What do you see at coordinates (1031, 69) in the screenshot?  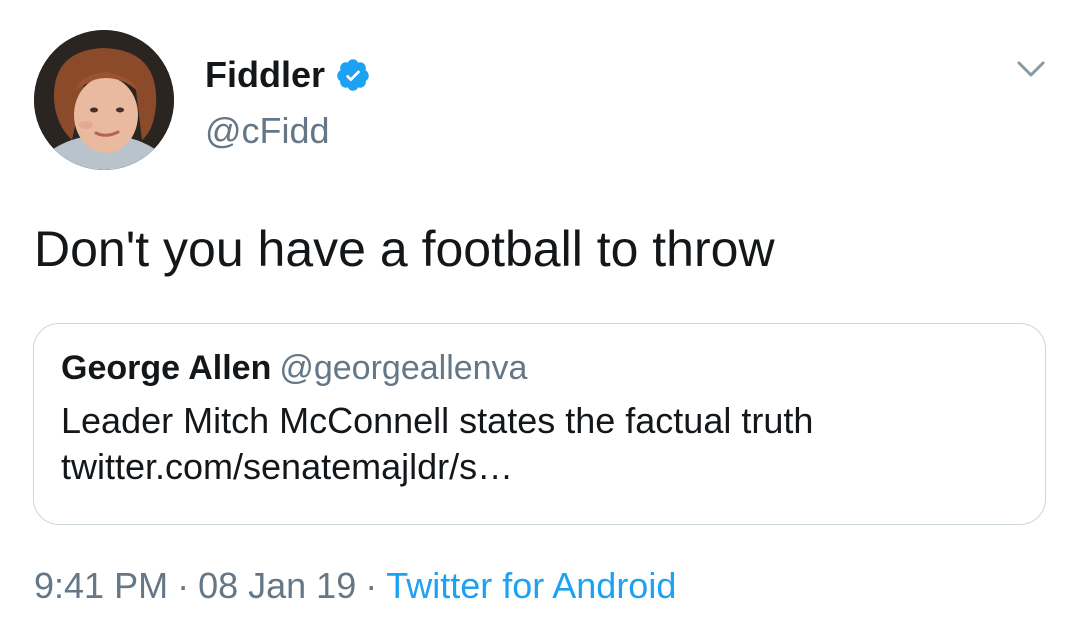 I see `chevron-down-icon` at bounding box center [1031, 69].